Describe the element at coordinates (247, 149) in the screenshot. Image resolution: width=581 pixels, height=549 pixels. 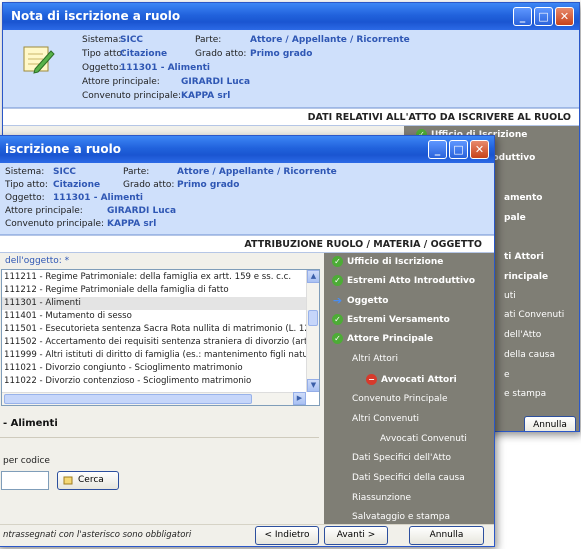
I see `front-window-titlebar: iscrizione a ruolo _ □ ✕` at that location.